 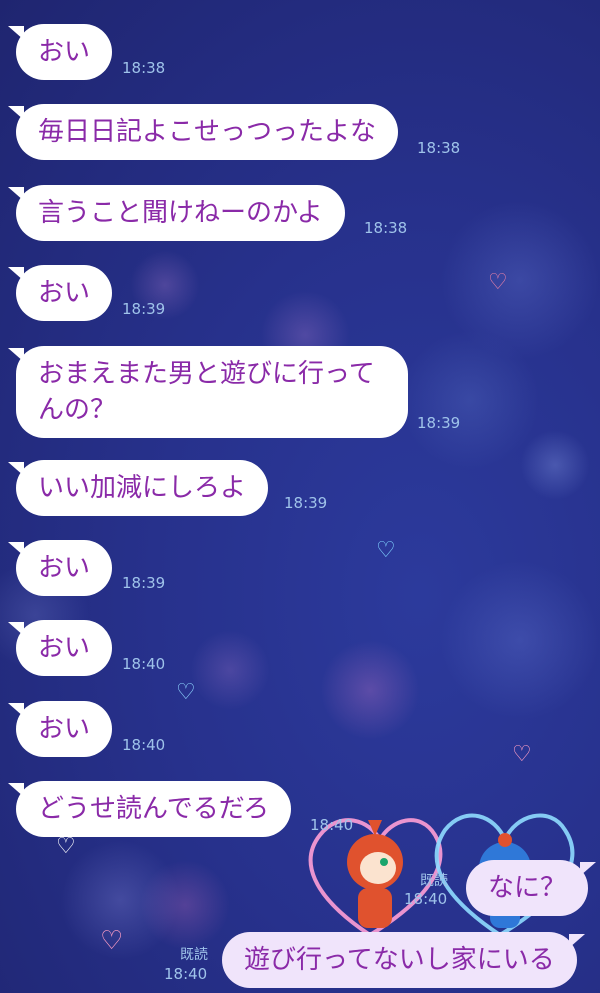 What do you see at coordinates (203, 132) in the screenshot?
I see `message-bubble: 毎日日記よこせっつったよな` at bounding box center [203, 132].